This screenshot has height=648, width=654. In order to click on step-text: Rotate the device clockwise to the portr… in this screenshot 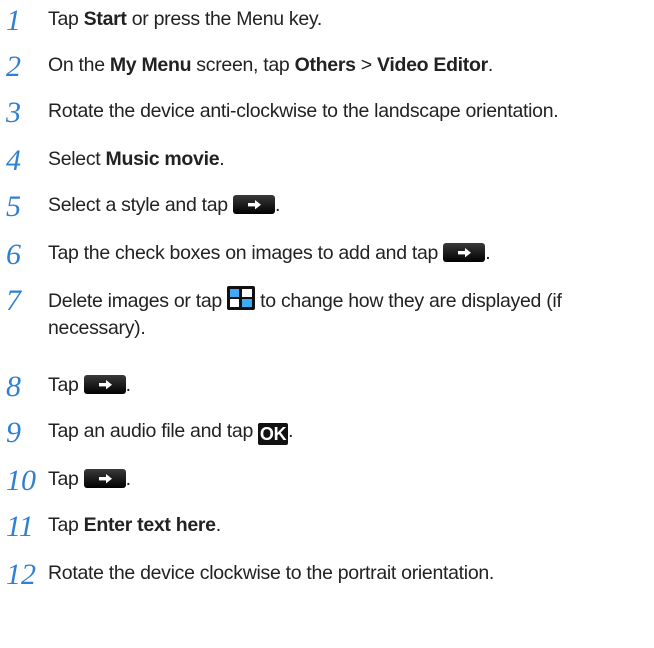, I will do `click(348, 573)`.